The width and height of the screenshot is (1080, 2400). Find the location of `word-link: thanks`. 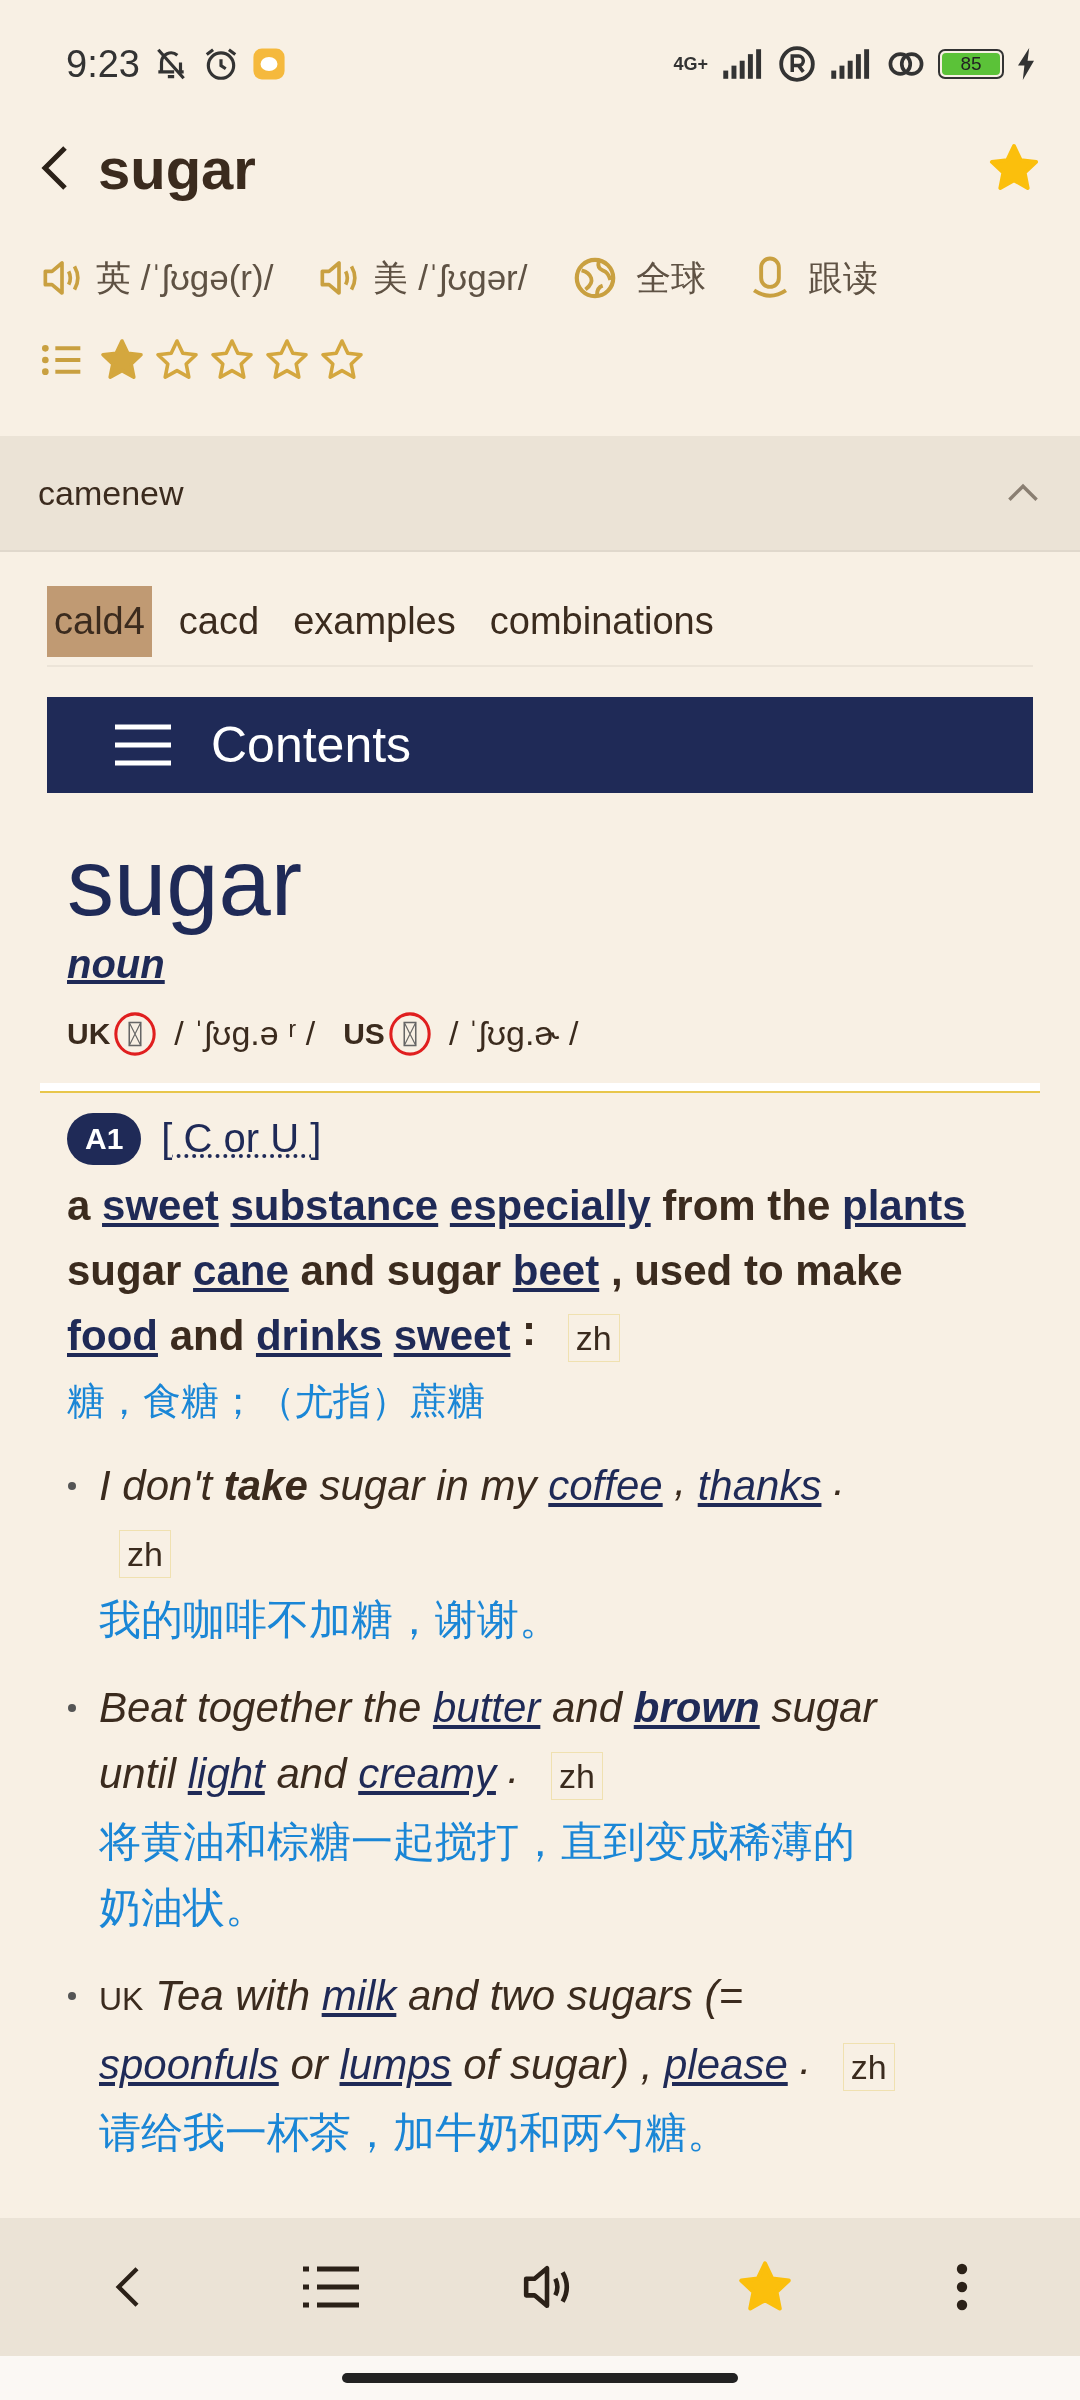

word-link: thanks is located at coordinates (759, 1485).